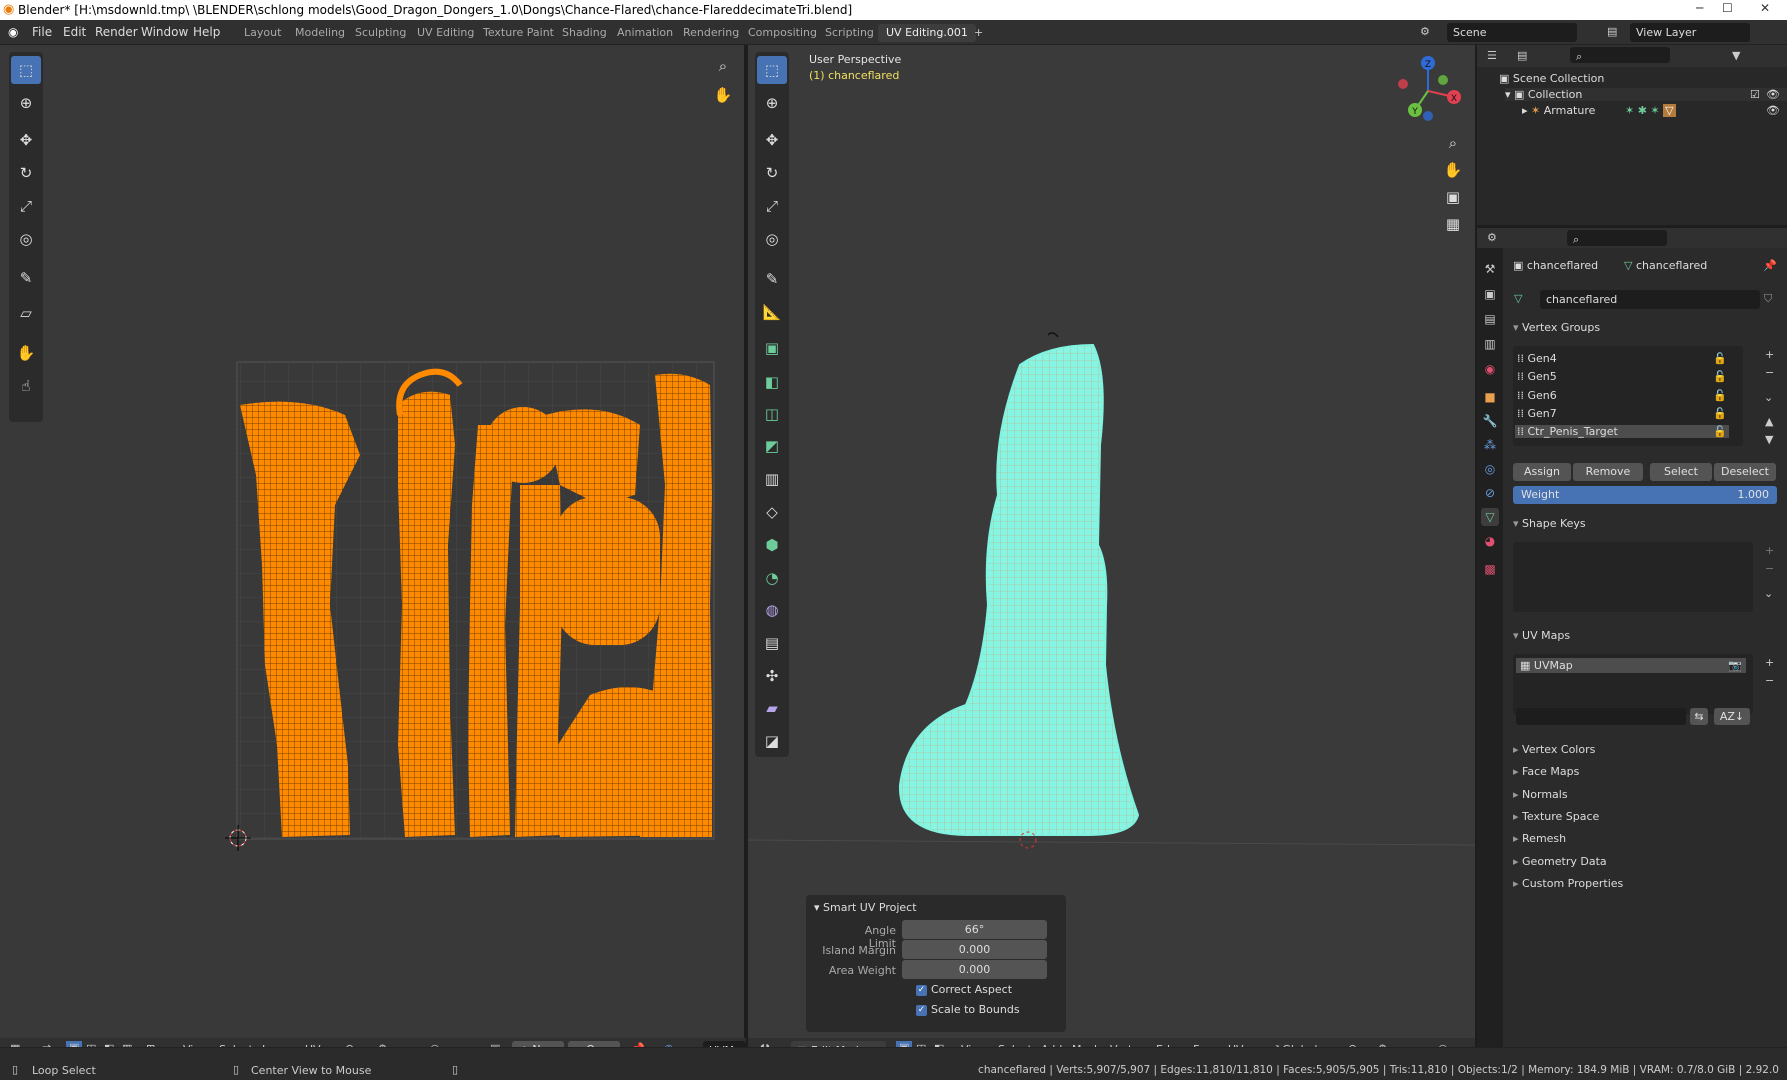  Describe the element at coordinates (445, 33) in the screenshot. I see `tab-uv-editing: UV Editing` at that location.